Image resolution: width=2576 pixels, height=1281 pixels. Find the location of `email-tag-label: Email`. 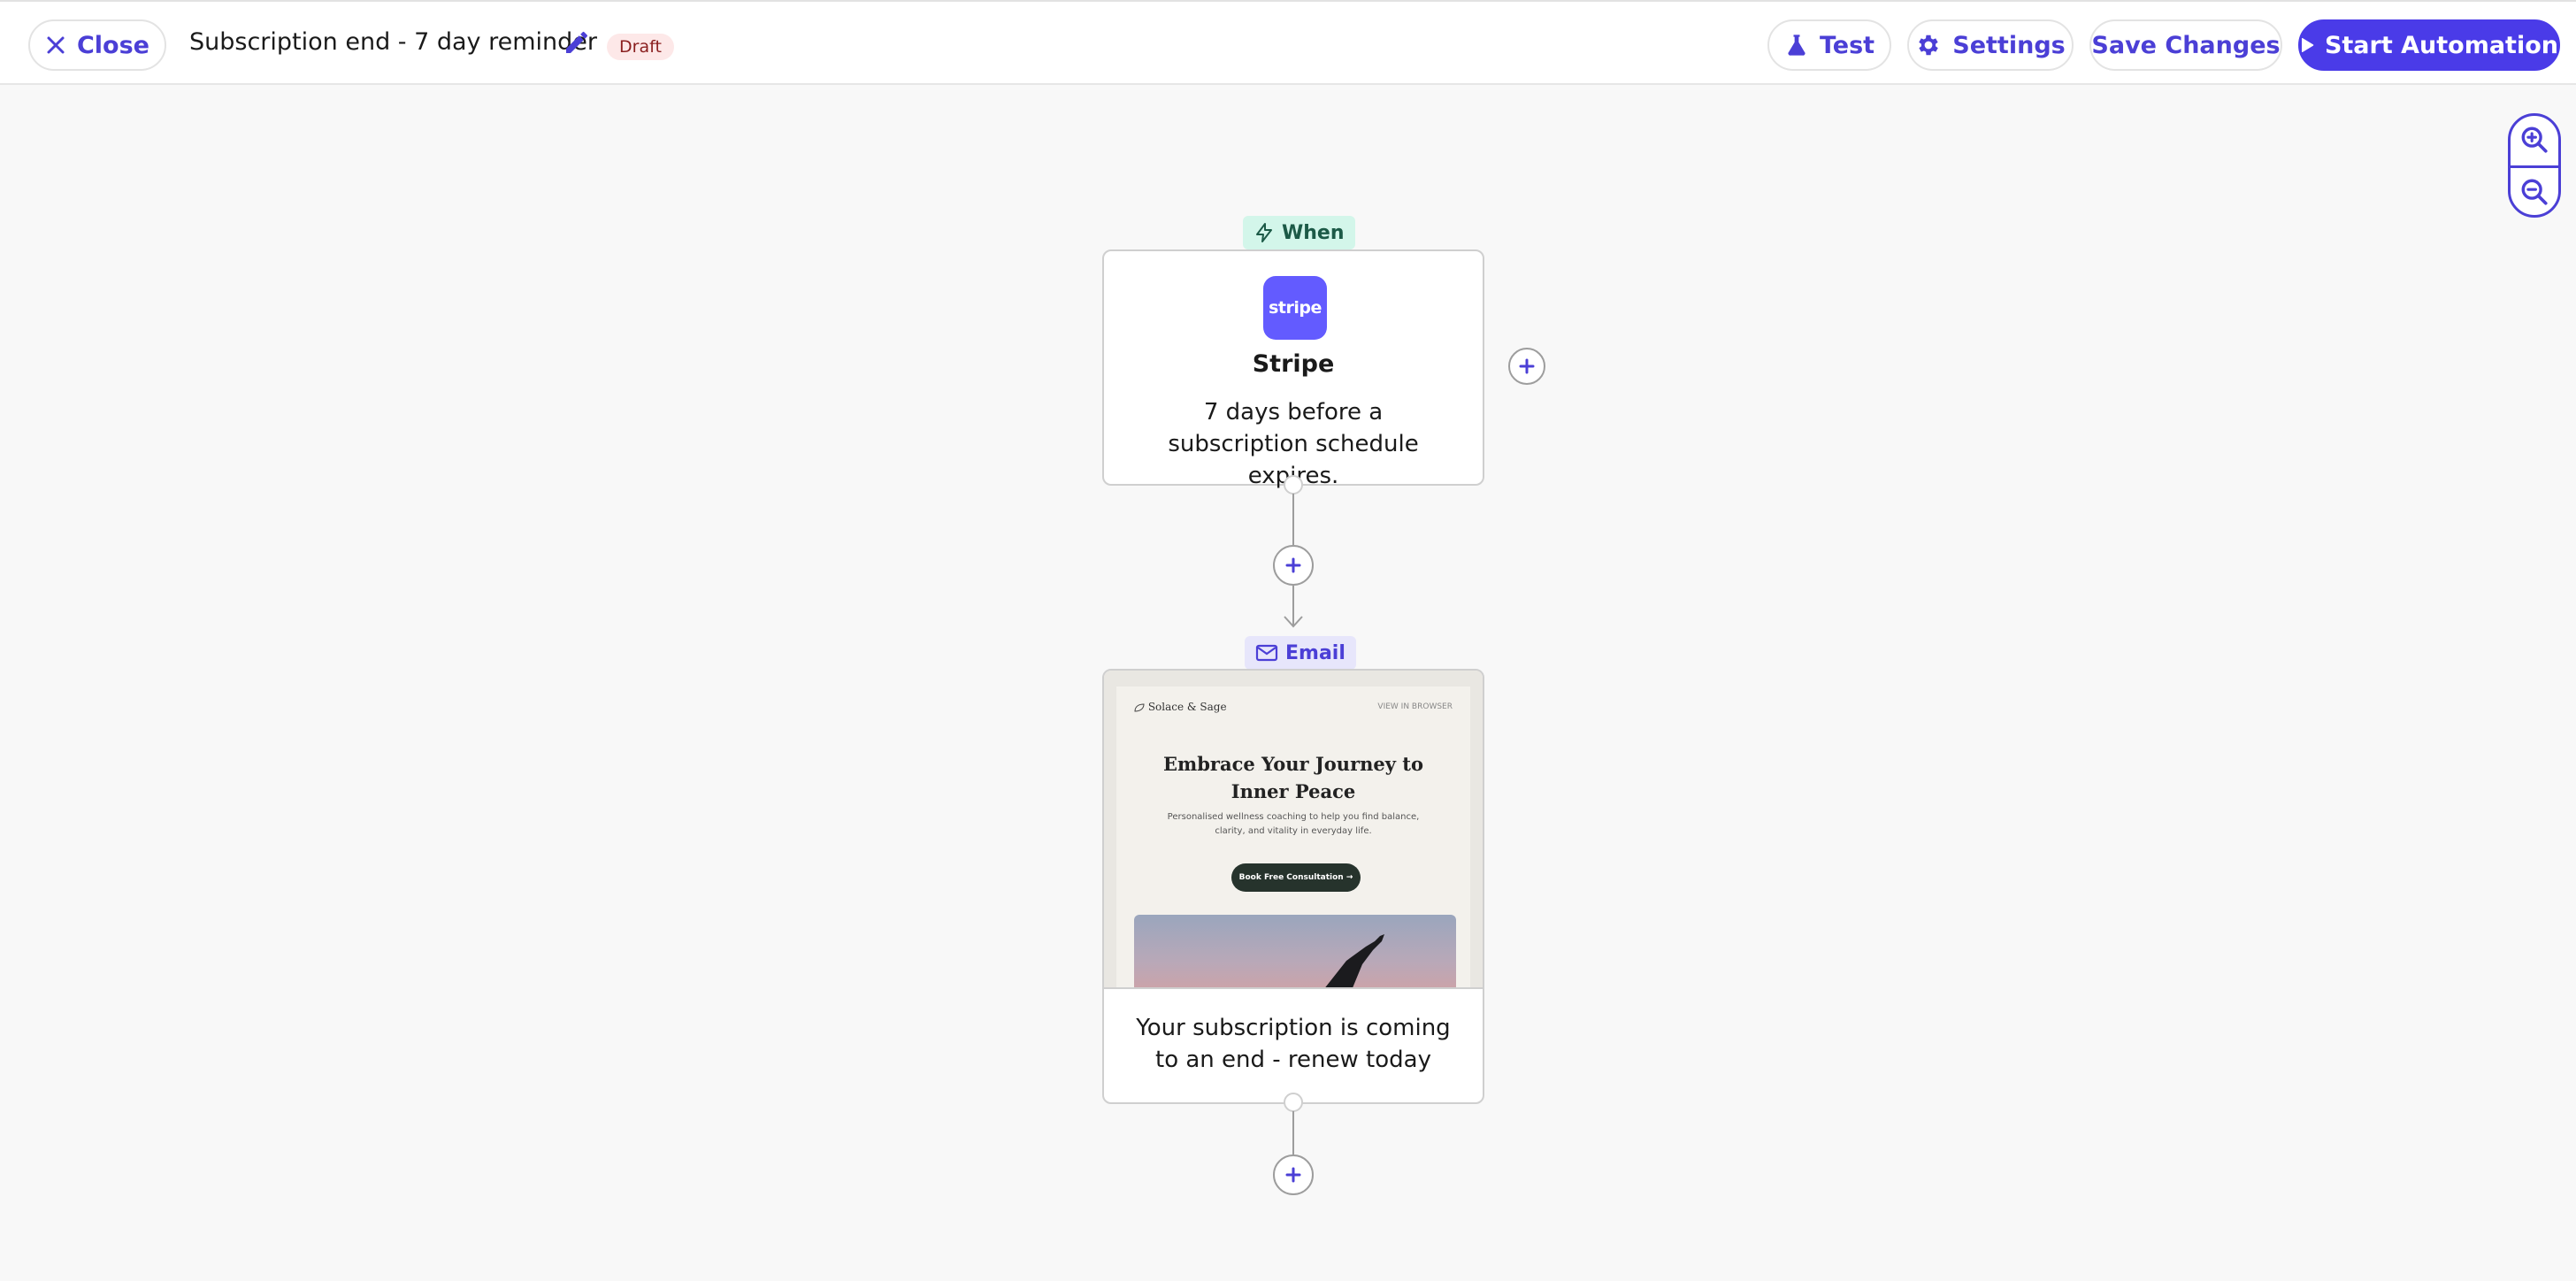

email-tag-label: Email is located at coordinates (1315, 652).